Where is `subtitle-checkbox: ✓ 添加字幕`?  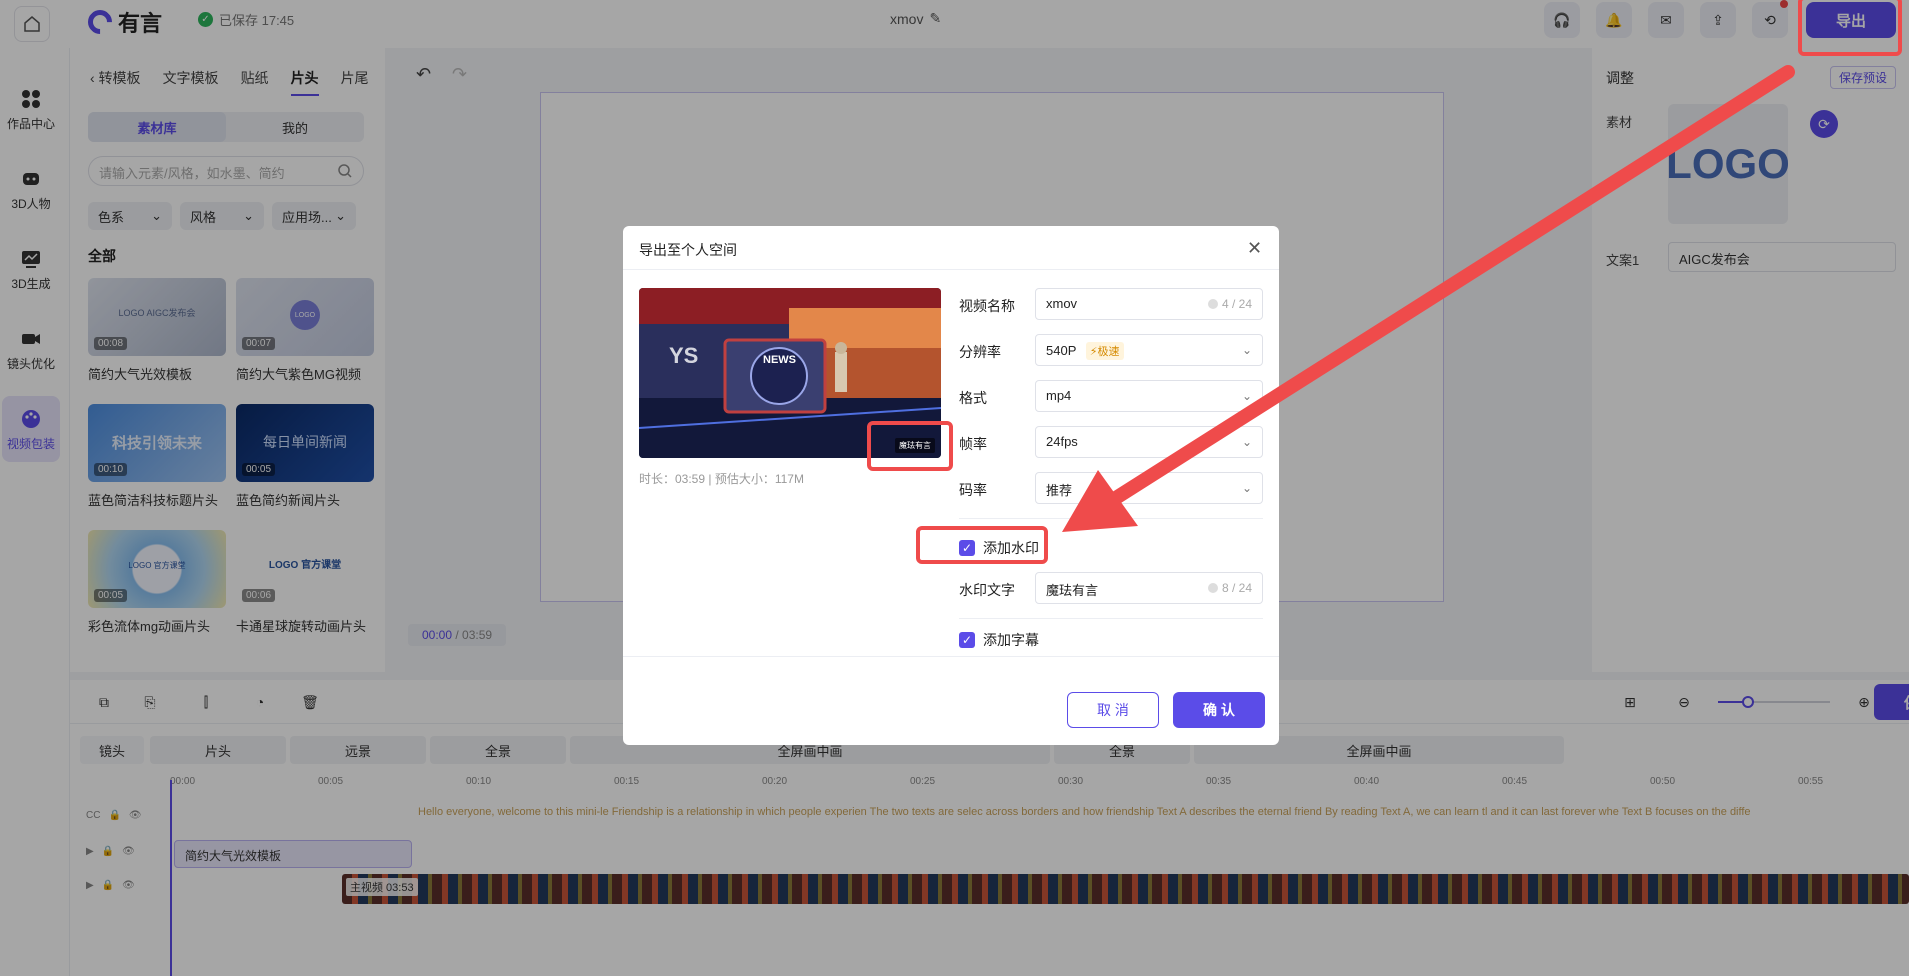 subtitle-checkbox: ✓ 添加字幕 is located at coordinates (999, 640).